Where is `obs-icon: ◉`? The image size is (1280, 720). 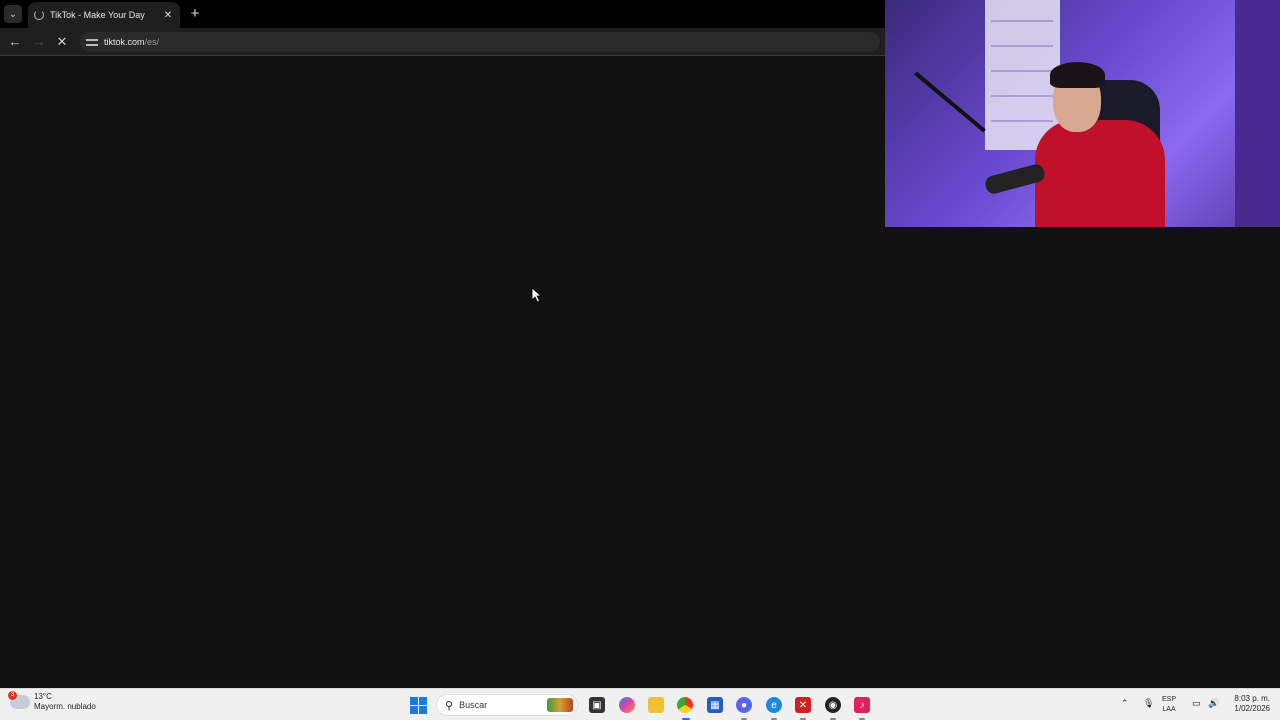
obs-icon: ◉ is located at coordinates (833, 705).